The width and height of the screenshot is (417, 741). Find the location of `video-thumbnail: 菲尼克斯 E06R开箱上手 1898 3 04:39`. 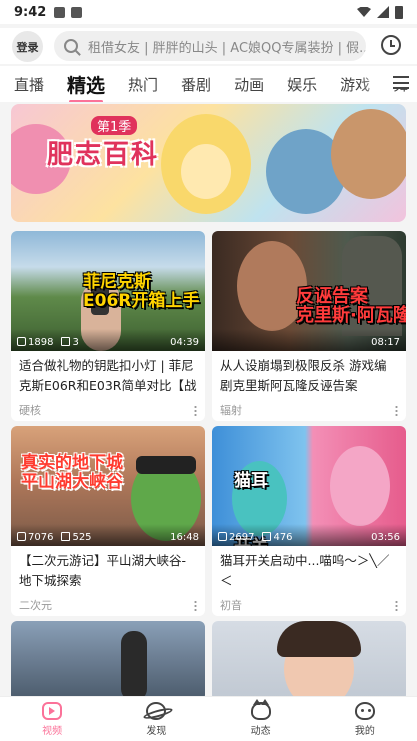

video-thumbnail: 菲尼克斯 E06R开箱上手 1898 3 04:39 is located at coordinates (108, 291).